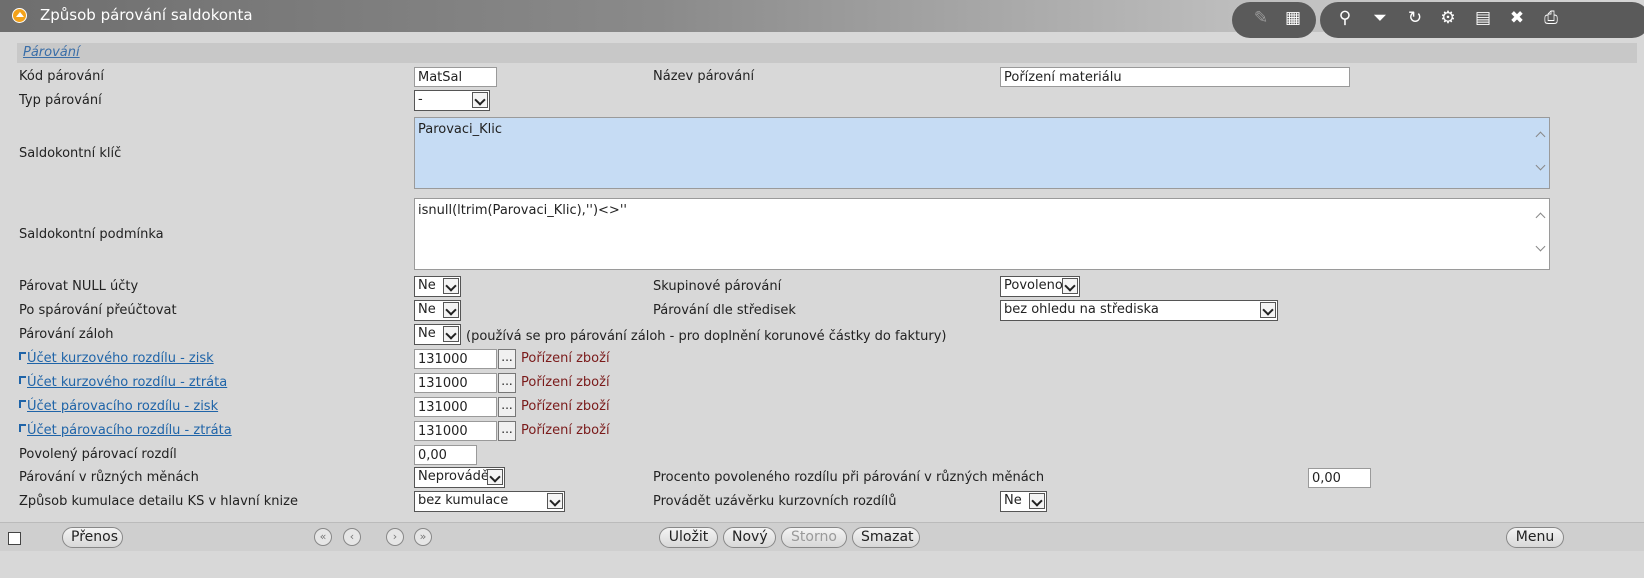  Describe the element at coordinates (452, 100) in the screenshot. I see `typ-select: -` at that location.